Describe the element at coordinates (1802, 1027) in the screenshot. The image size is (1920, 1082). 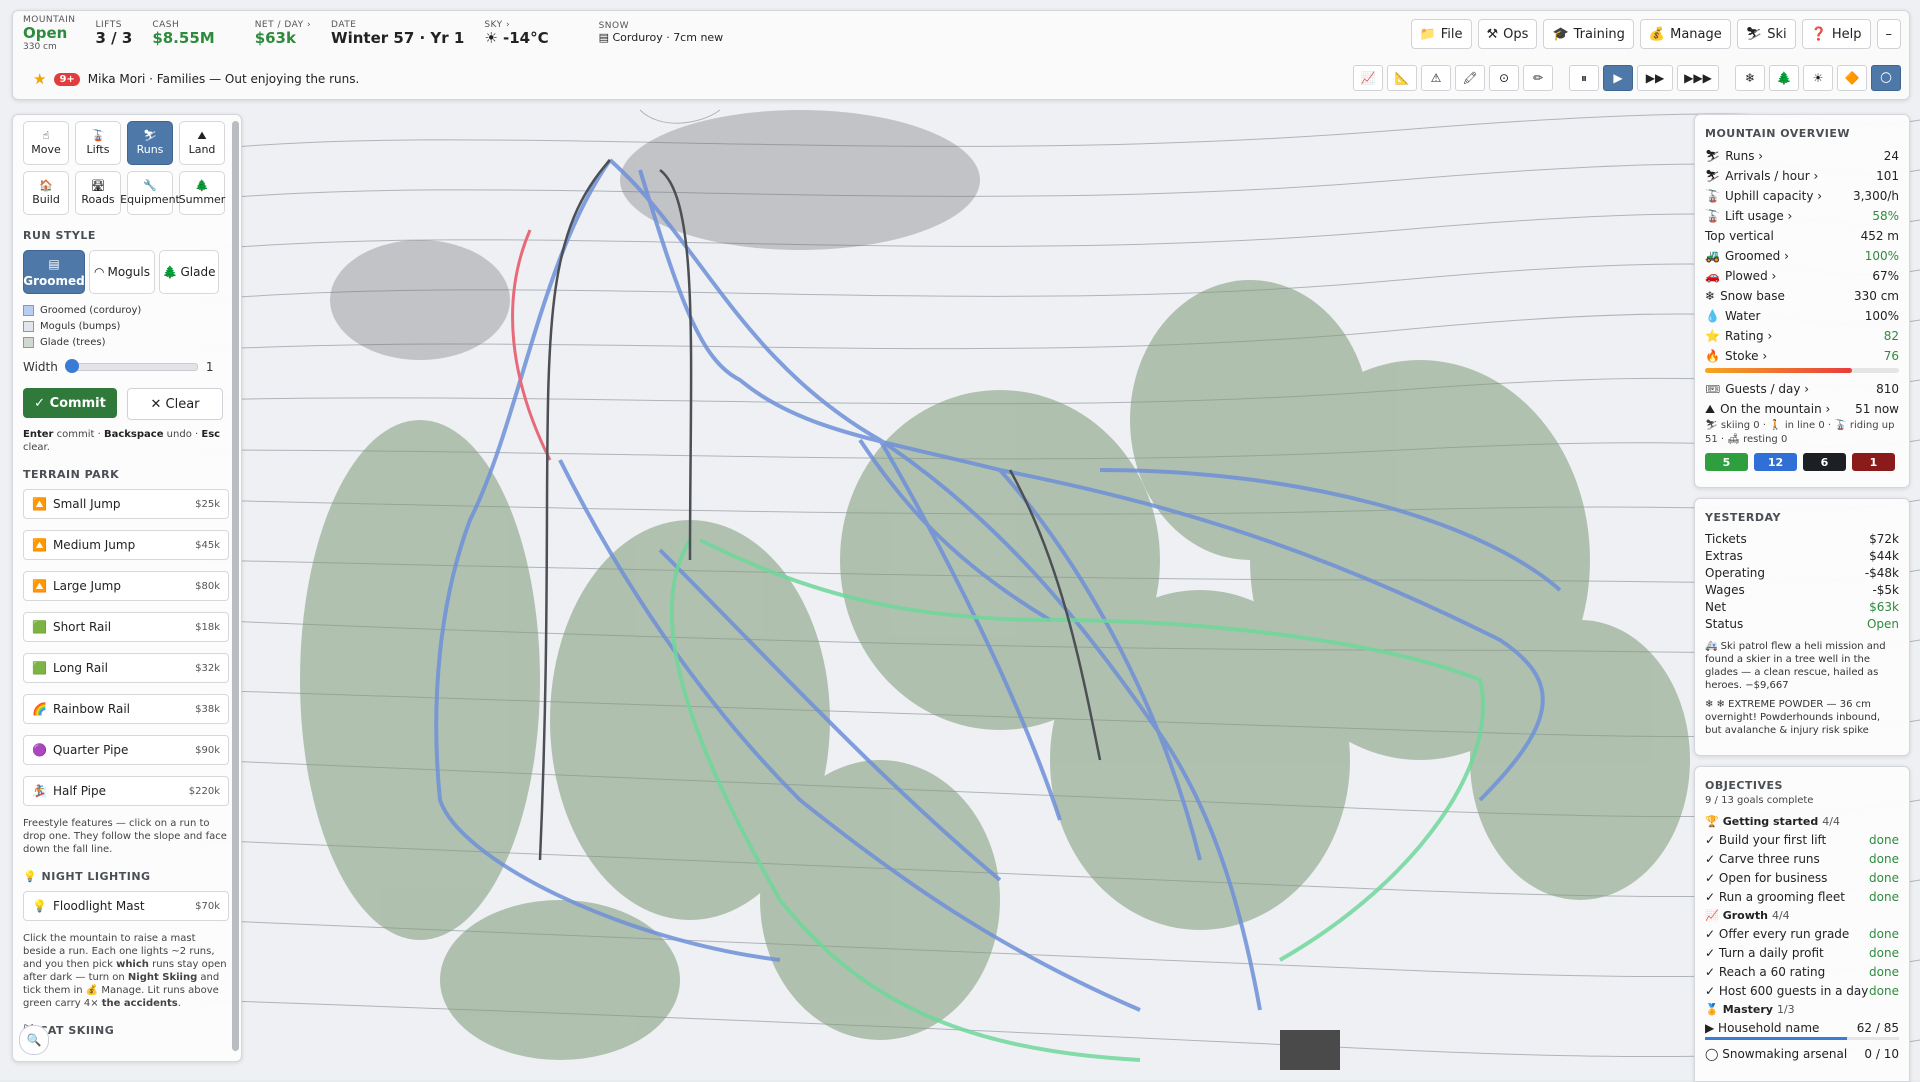
I see `objective-item-active: ▶ Household name 62 / 85` at that location.